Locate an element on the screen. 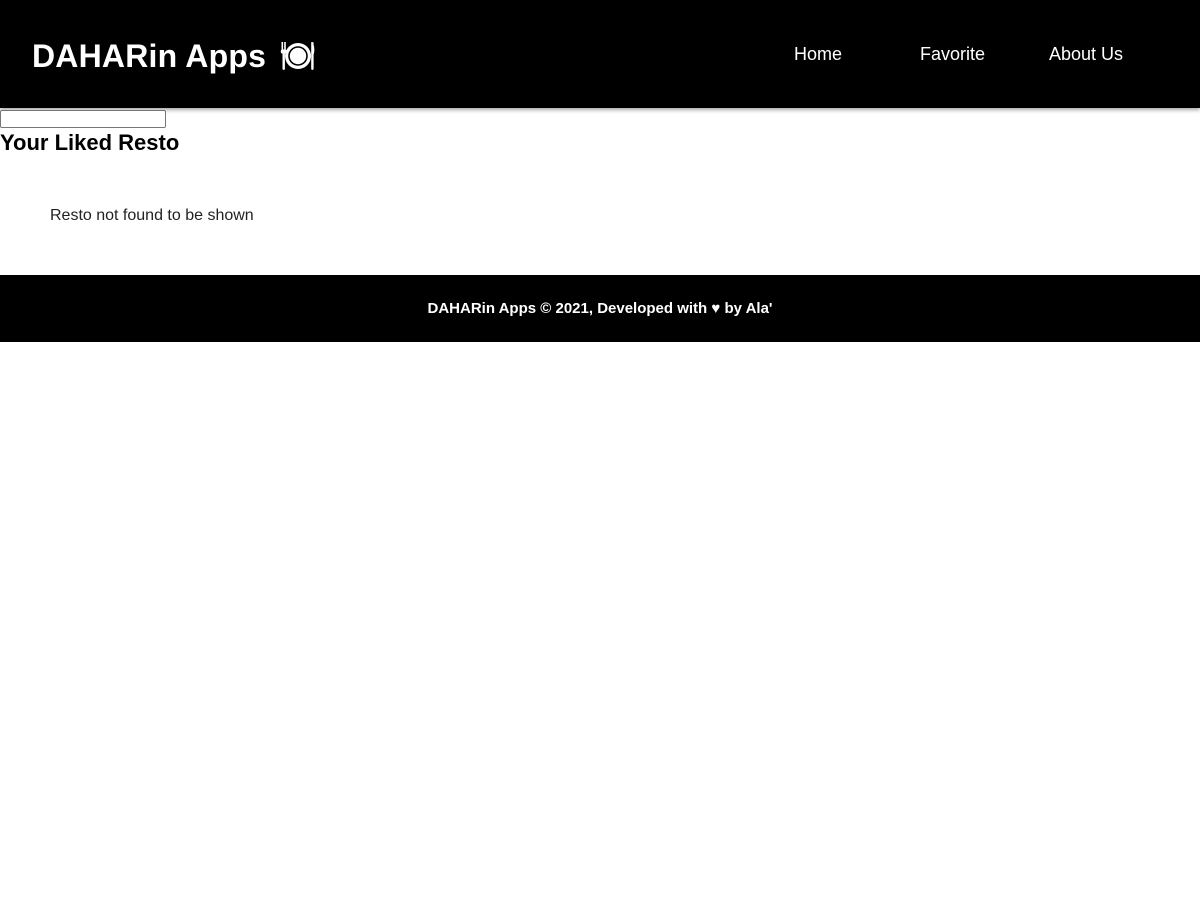  nav-link-about-us: About Us is located at coordinates (1086, 54).